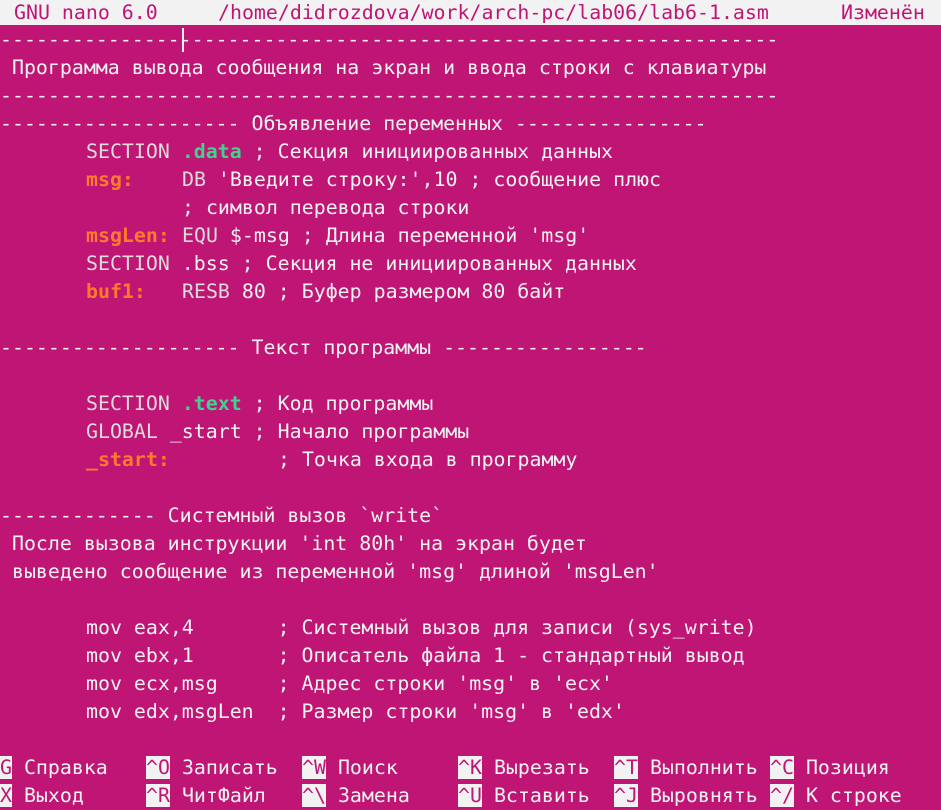 Image resolution: width=941 pixels, height=810 pixels. I want to click on shortcut-label: Справка, so click(65, 767).